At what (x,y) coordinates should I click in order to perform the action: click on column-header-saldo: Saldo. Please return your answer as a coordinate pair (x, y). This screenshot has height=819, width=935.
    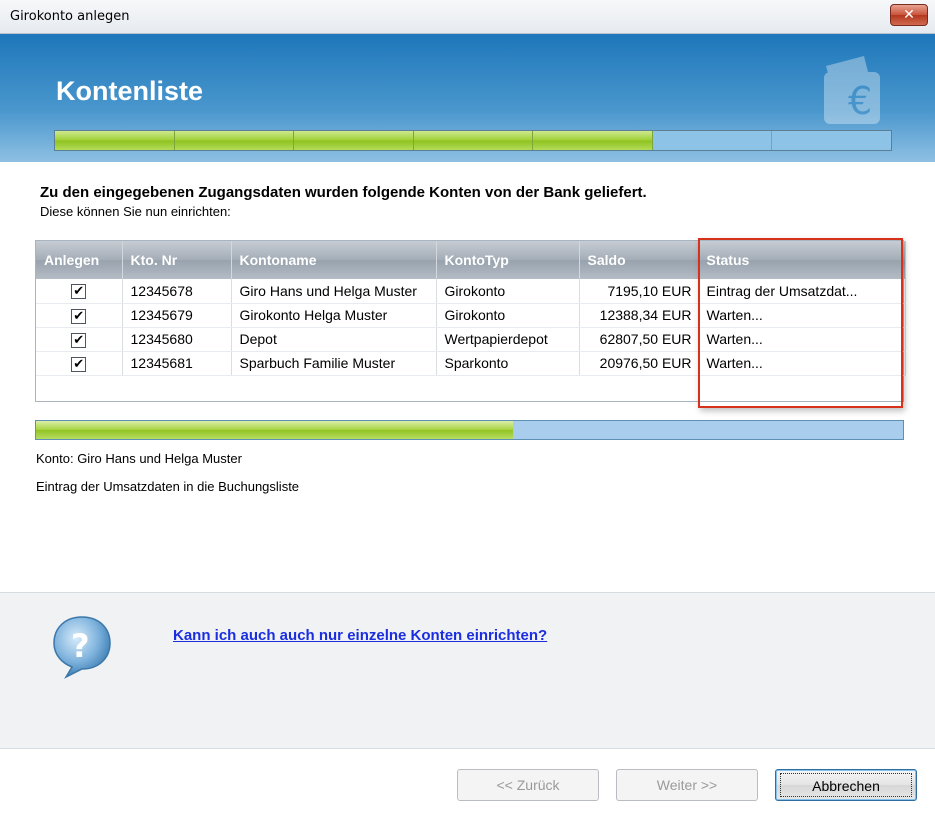
    Looking at the image, I should click on (639, 260).